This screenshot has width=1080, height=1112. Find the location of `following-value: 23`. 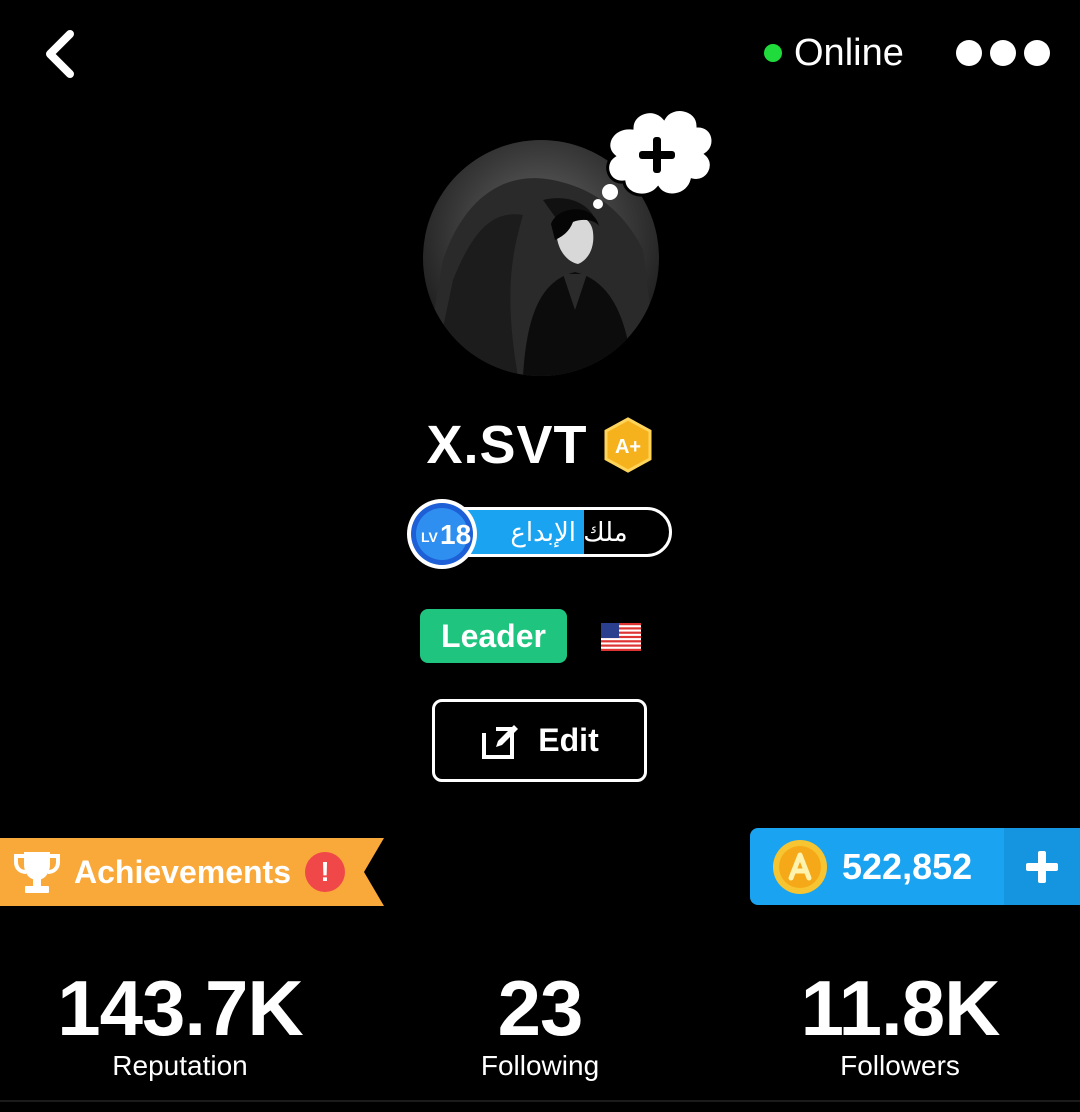

following-value: 23 is located at coordinates (540, 1008).